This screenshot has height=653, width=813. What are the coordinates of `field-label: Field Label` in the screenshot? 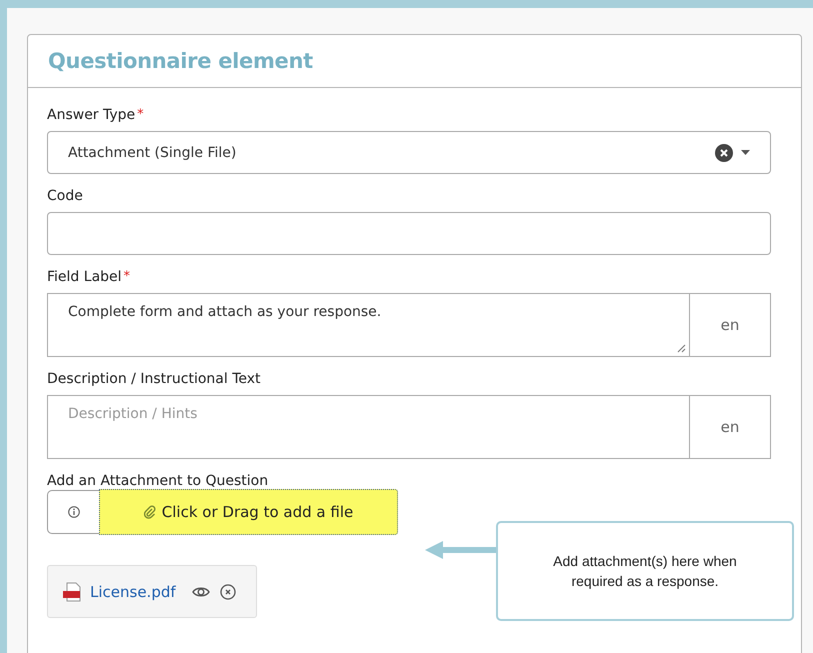 It's located at (84, 277).